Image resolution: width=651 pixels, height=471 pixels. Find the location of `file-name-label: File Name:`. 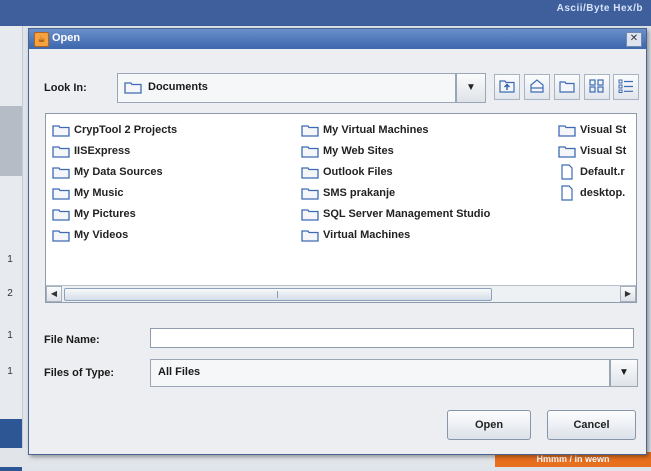

file-name-label: File Name: is located at coordinates (72, 340).